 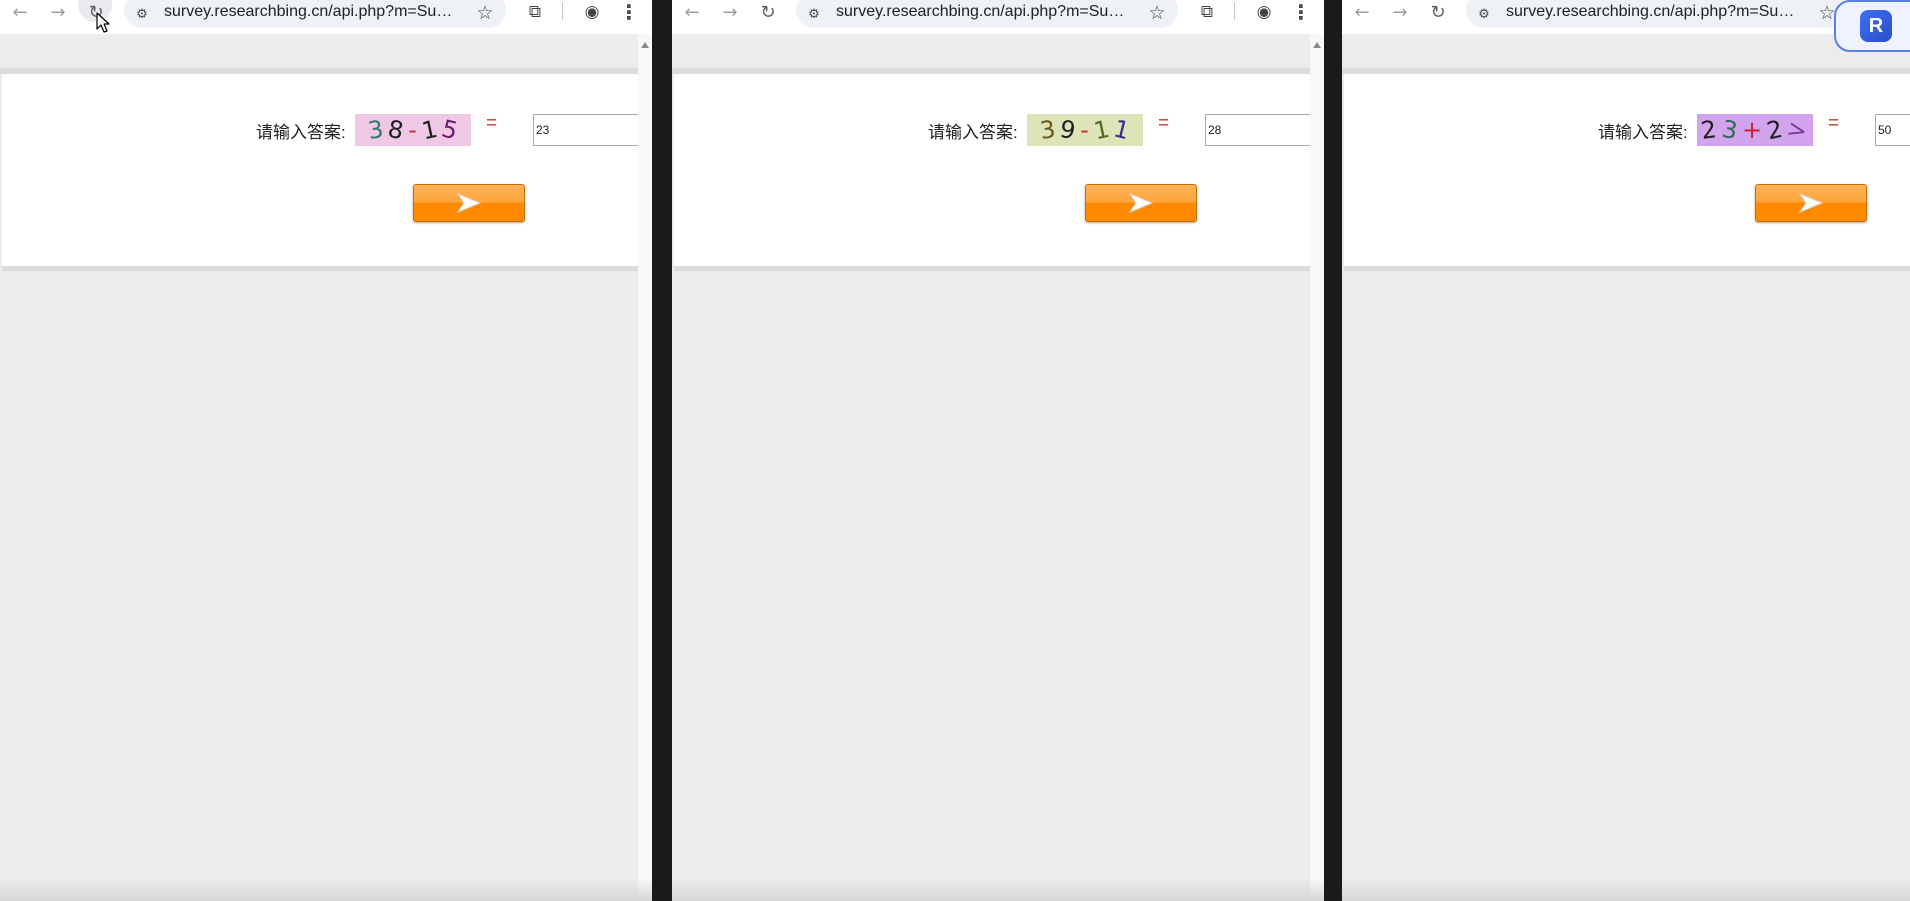 I want to click on captcha-char: 8, so click(x=396, y=130).